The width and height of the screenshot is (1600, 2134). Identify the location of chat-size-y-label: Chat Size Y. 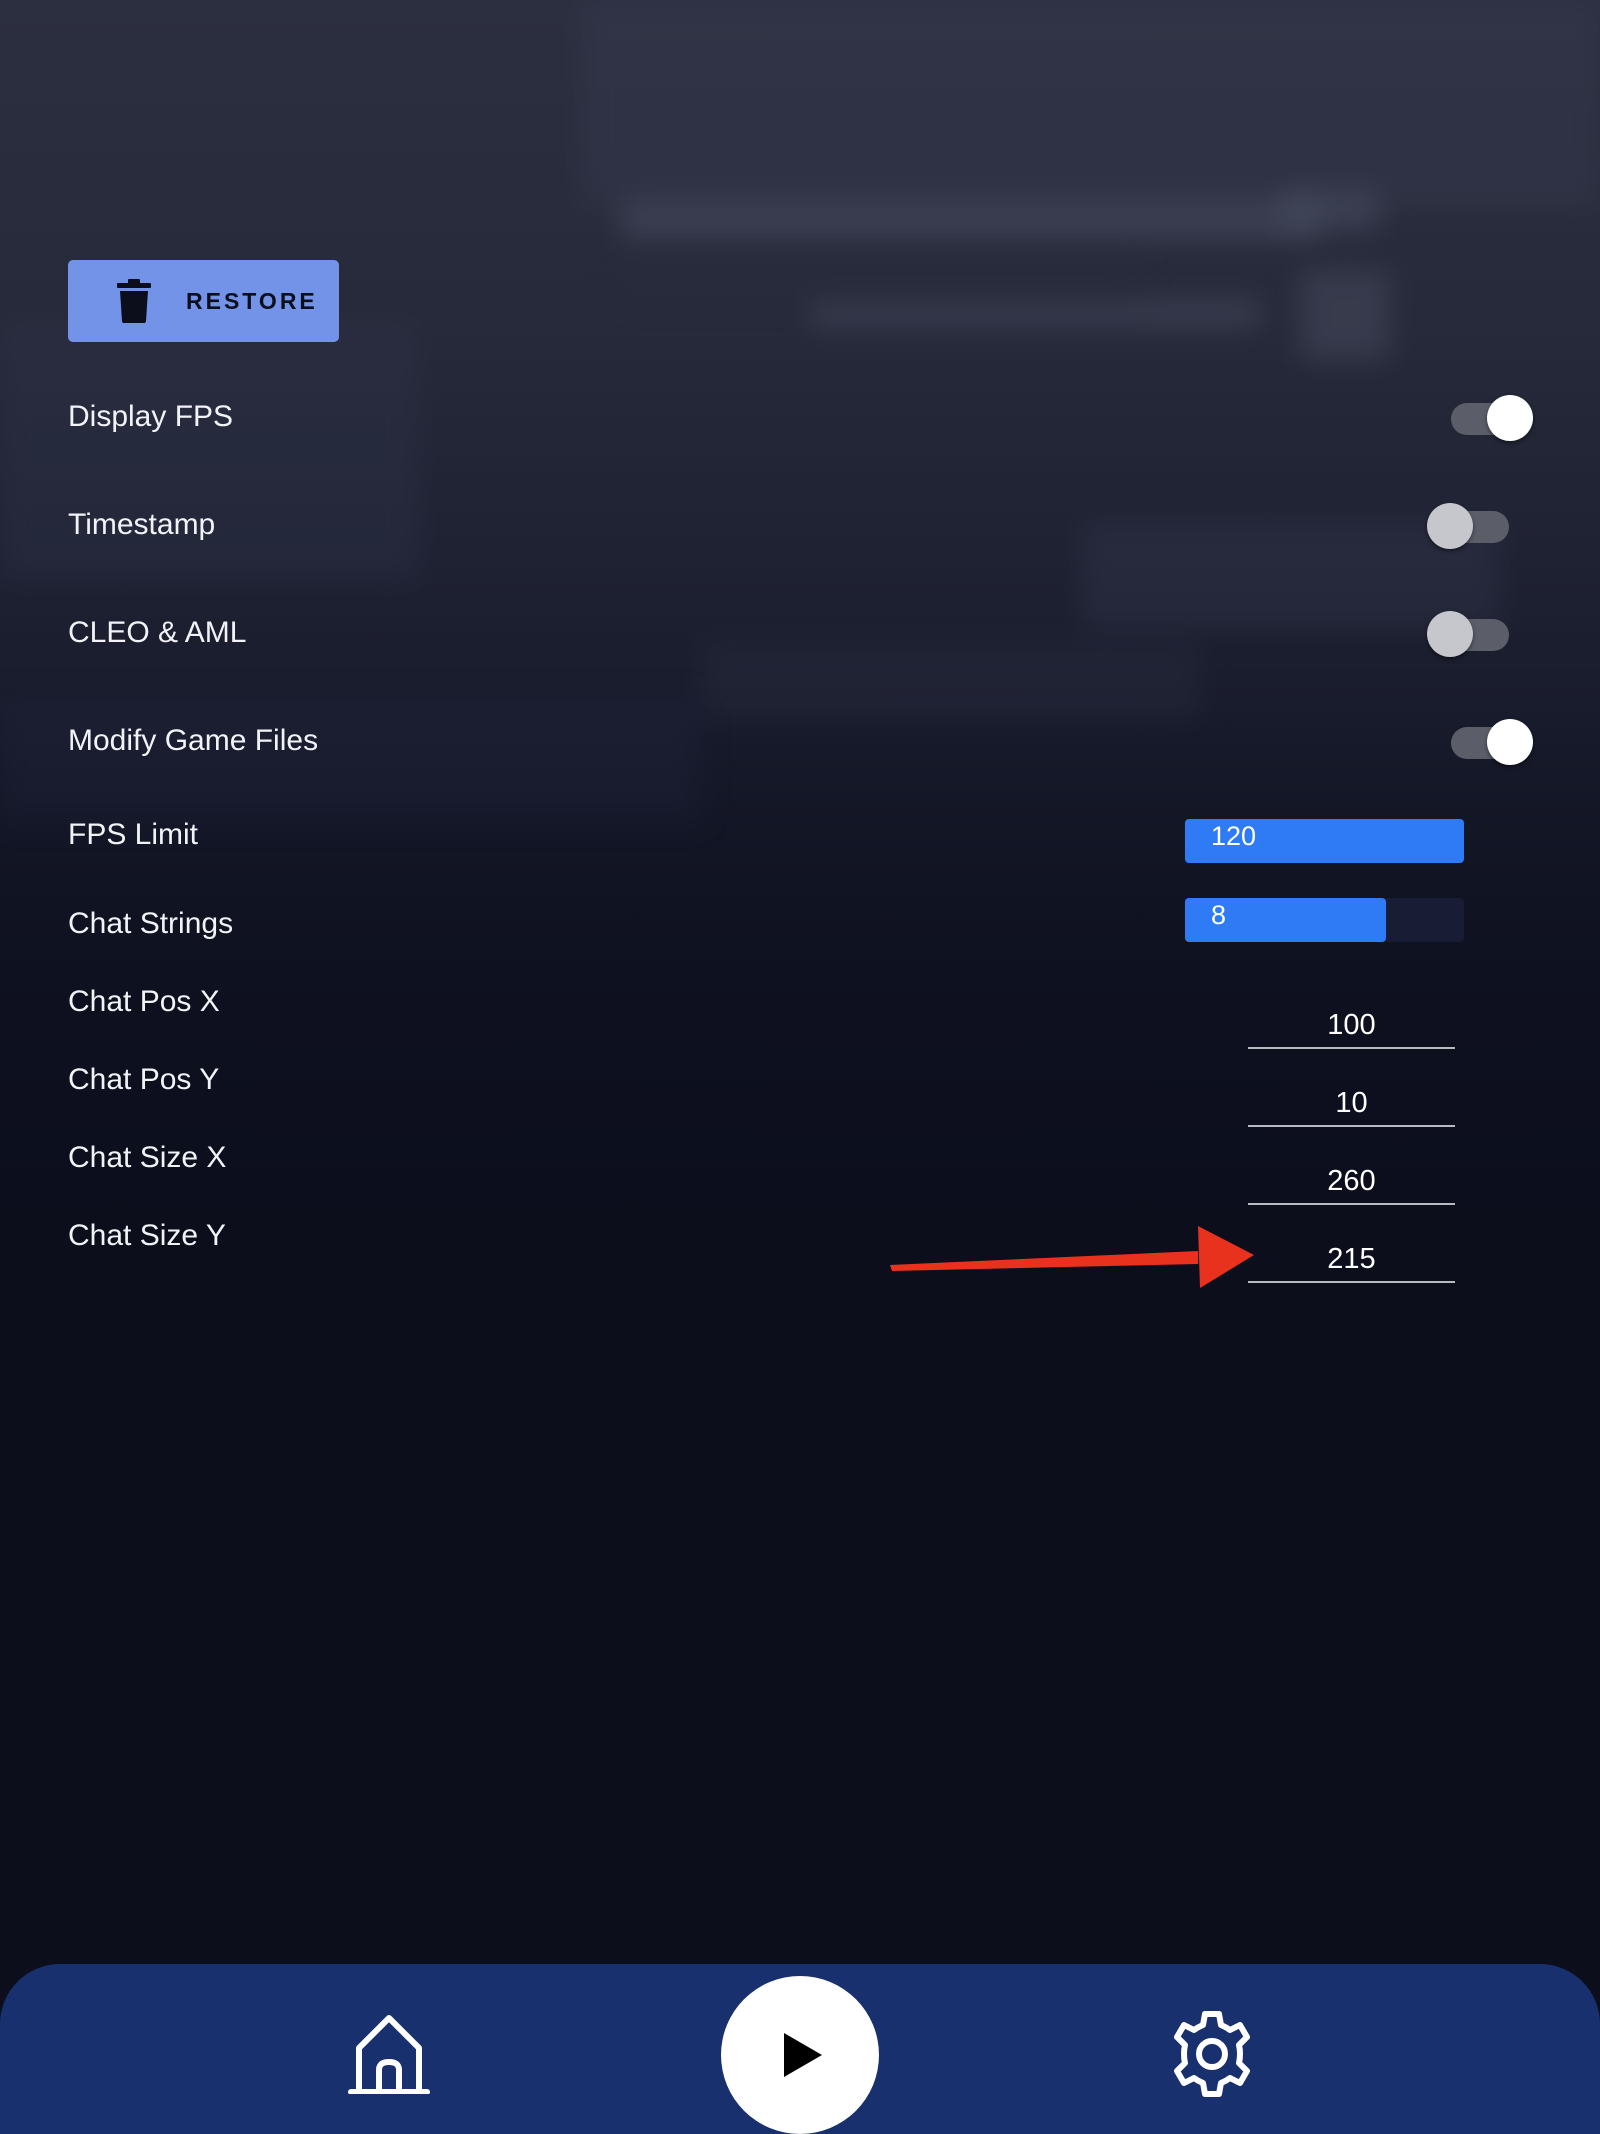
(147, 1235).